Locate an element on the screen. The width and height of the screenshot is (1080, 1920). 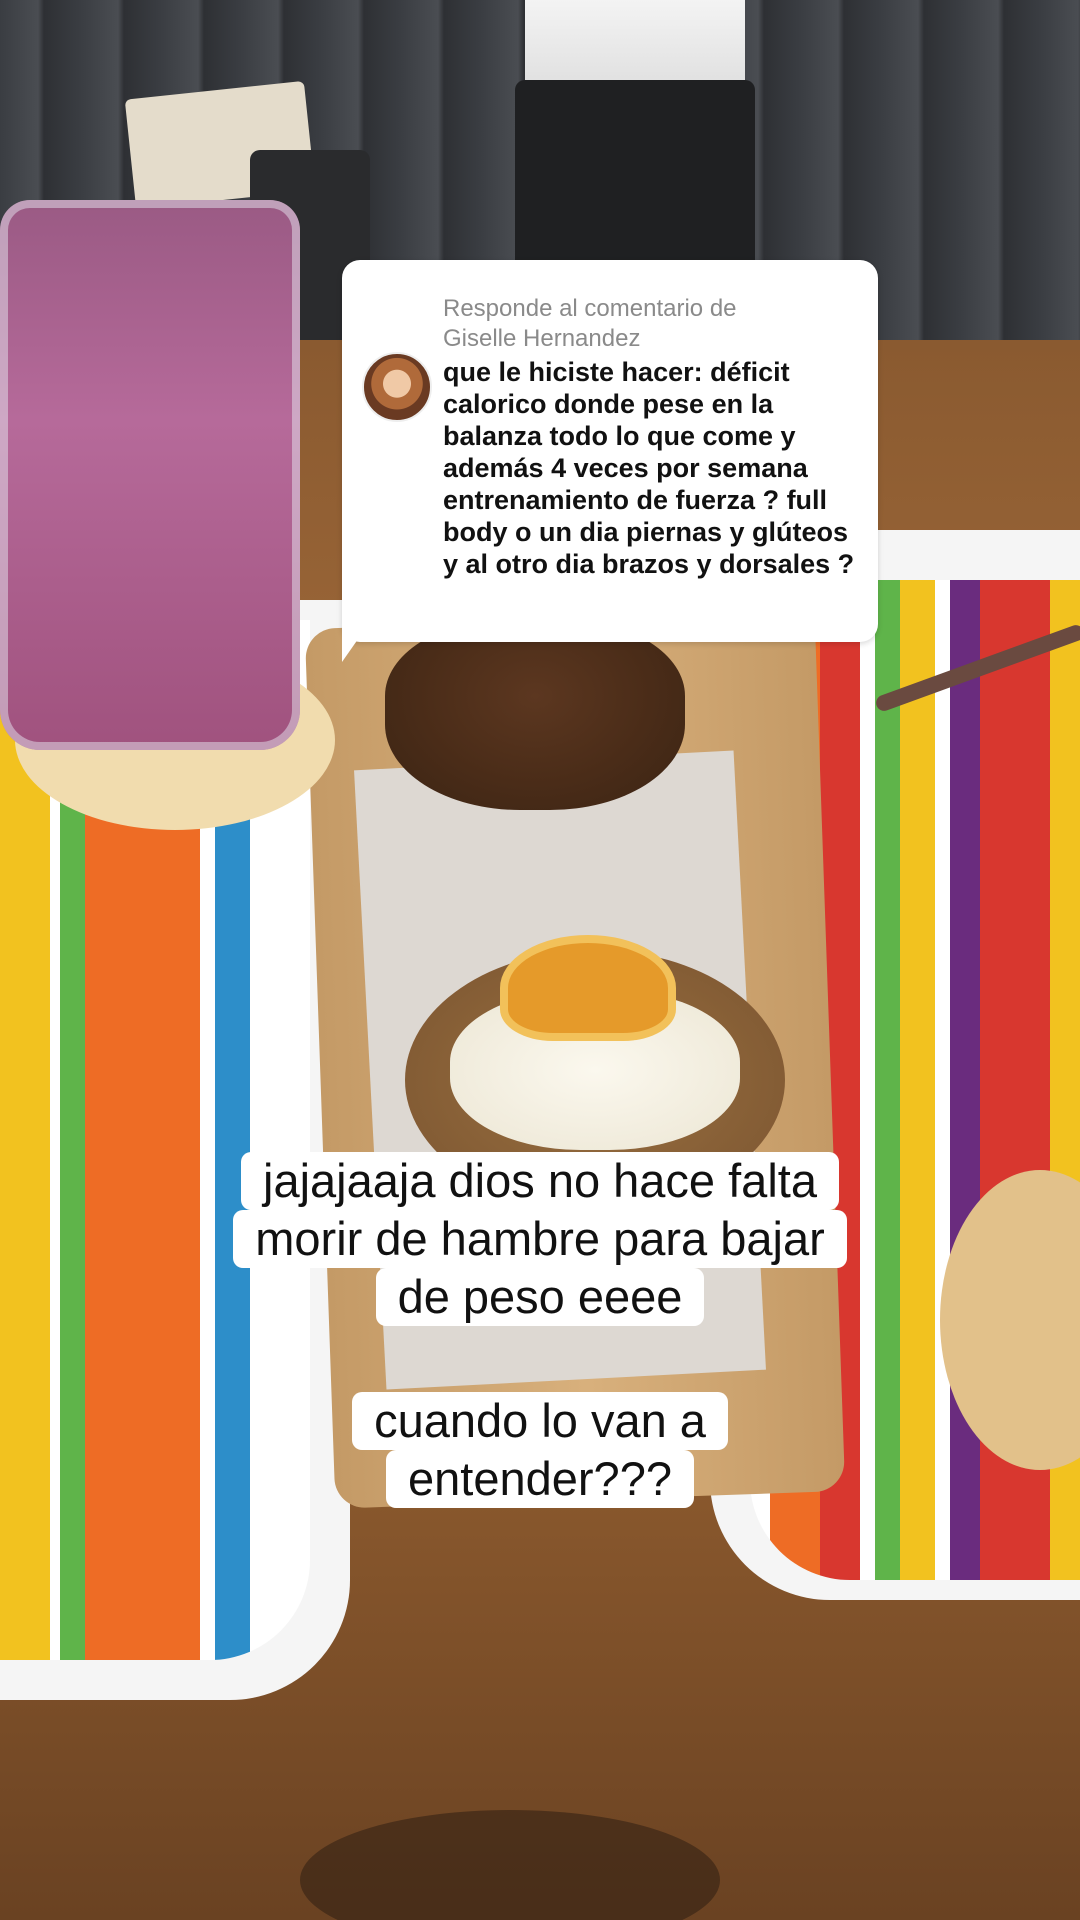
berry-smoothie-glass is located at coordinates (150, 475).